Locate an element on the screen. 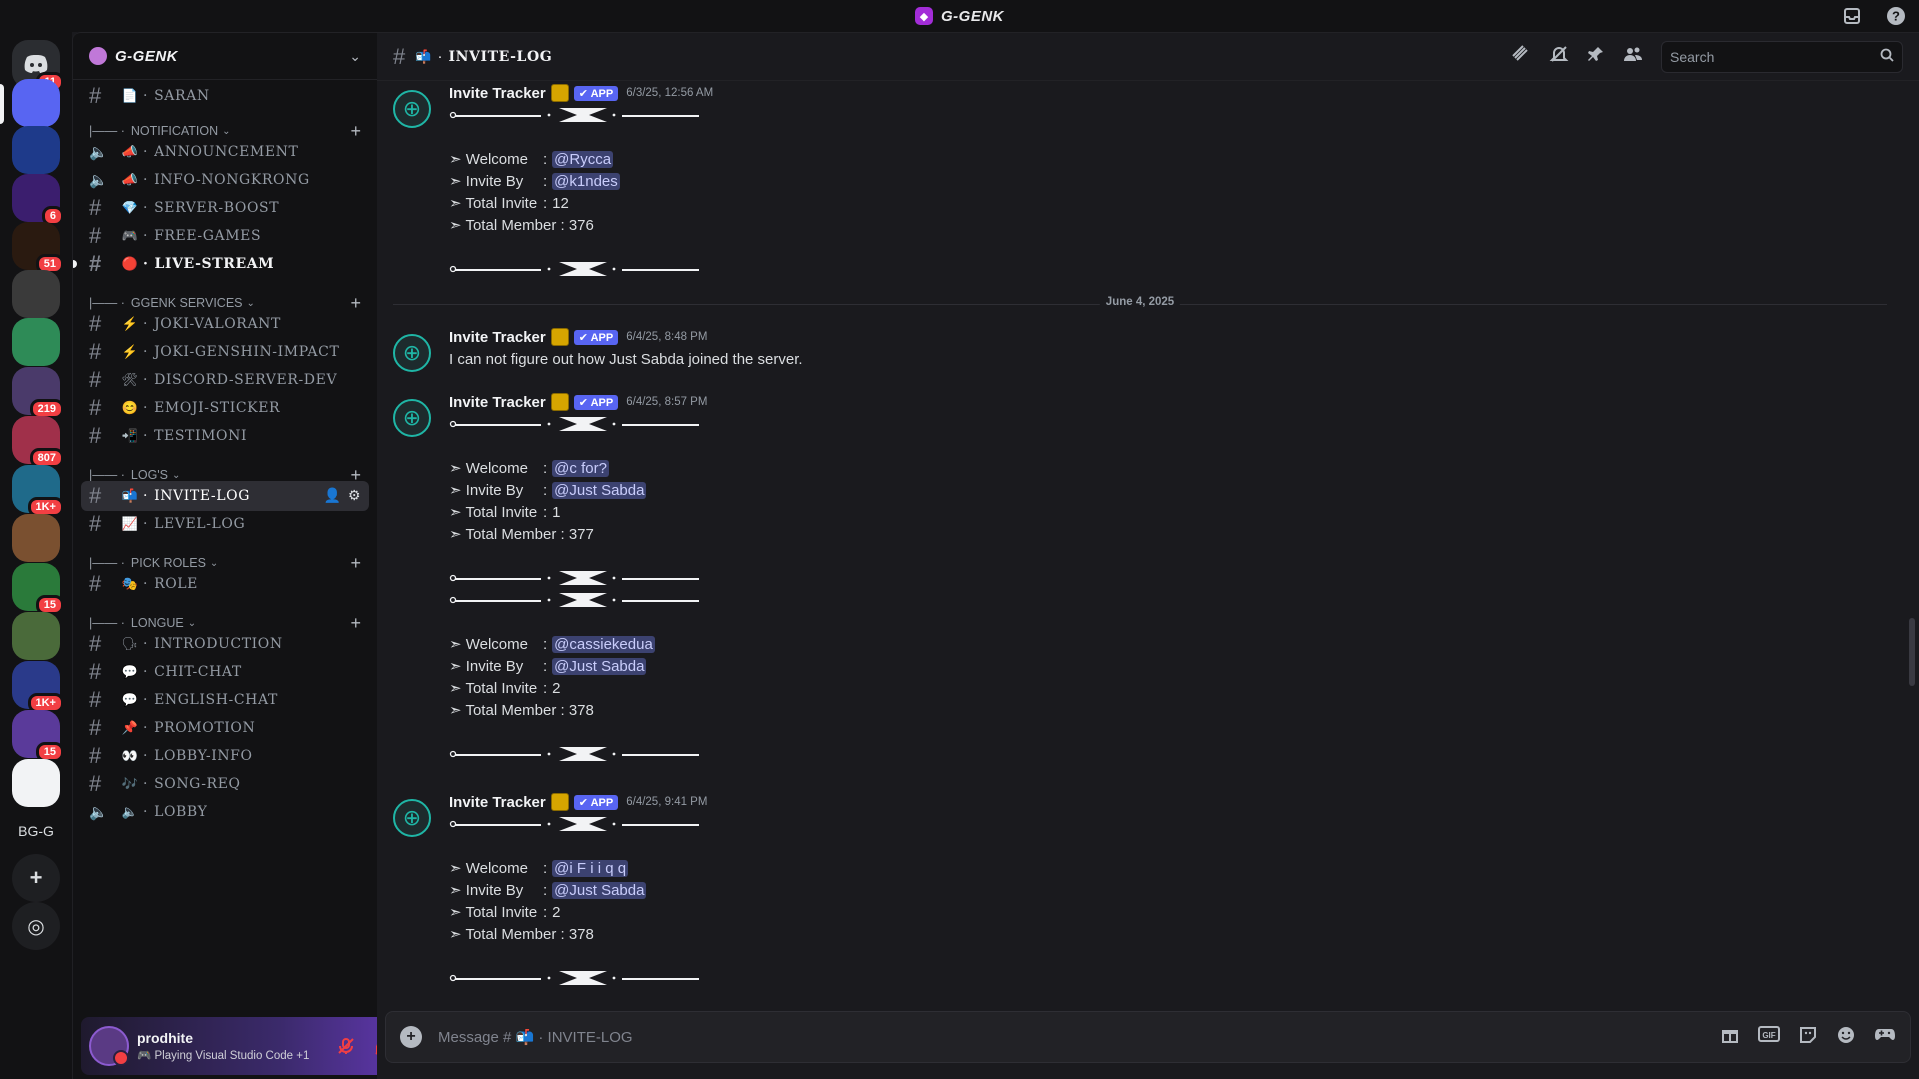 This screenshot has width=1919, height=1079. channel-name: ROLE is located at coordinates (176, 584).